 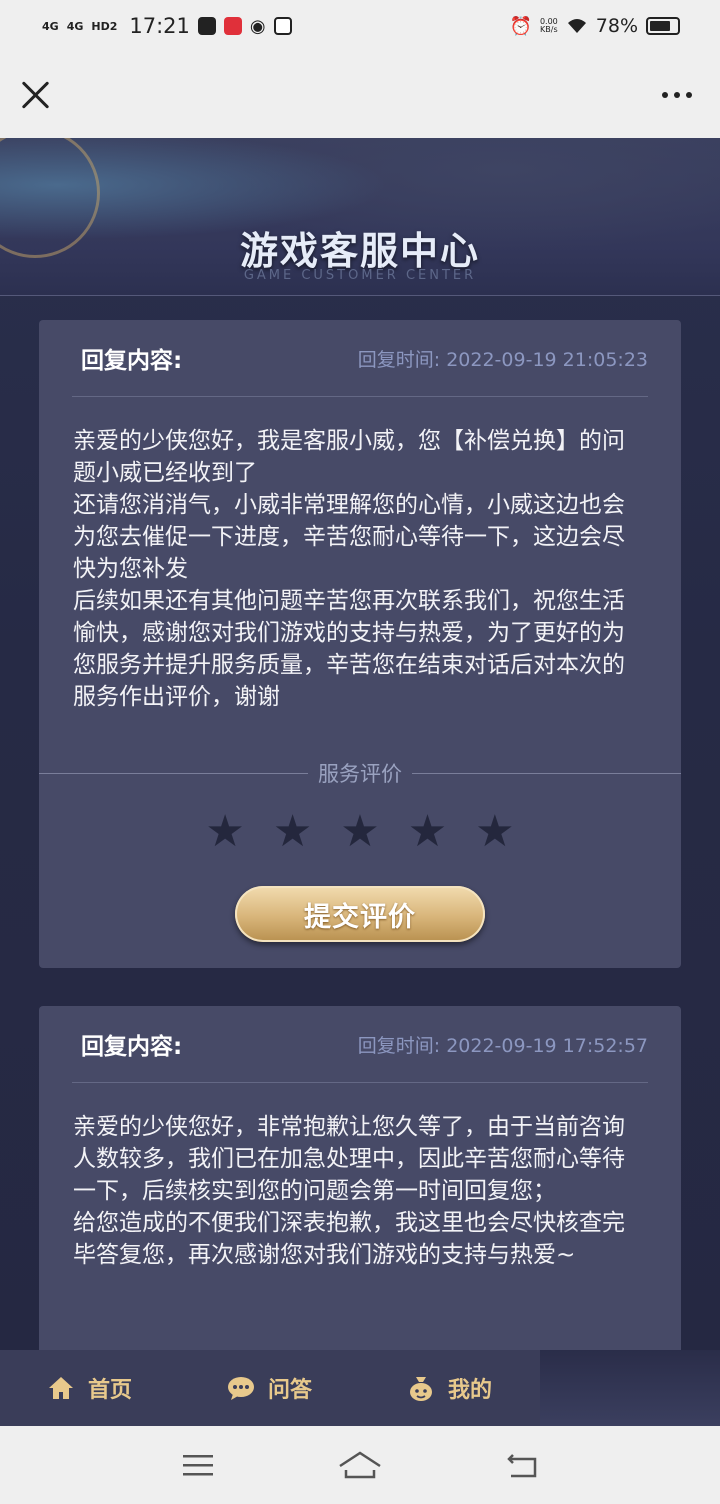 I want to click on more-icon, so click(x=677, y=95).